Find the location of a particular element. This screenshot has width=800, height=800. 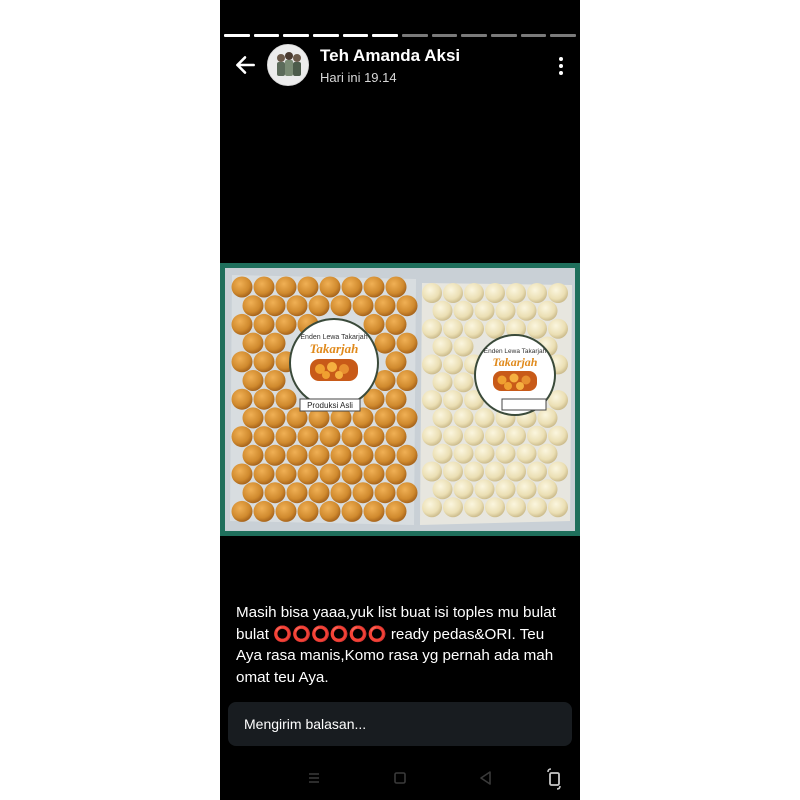

product-label-left: Enden Lewa Takarjah Takarjah is located at coordinates (334, 363).